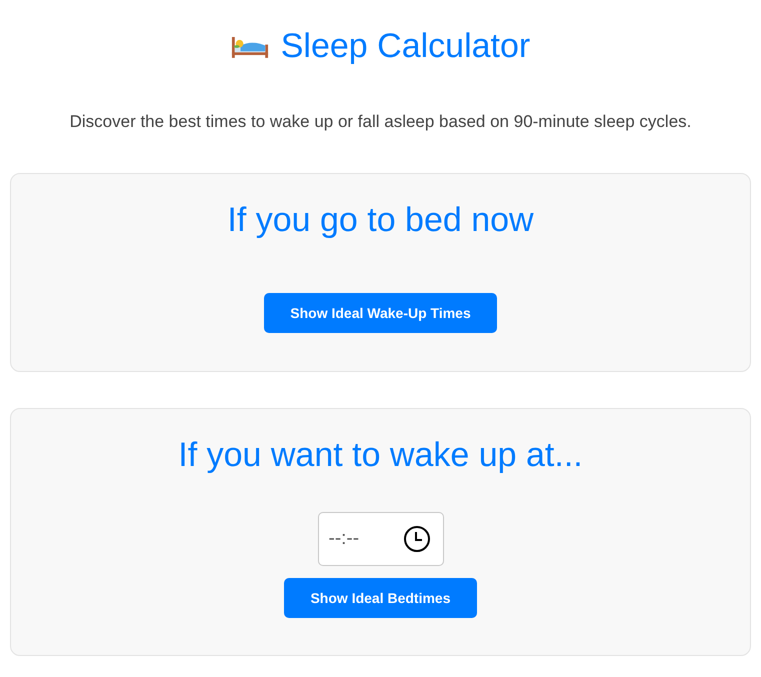  What do you see at coordinates (380, 313) in the screenshot?
I see `calculate-button: Show Ideal Wake-Up Times` at bounding box center [380, 313].